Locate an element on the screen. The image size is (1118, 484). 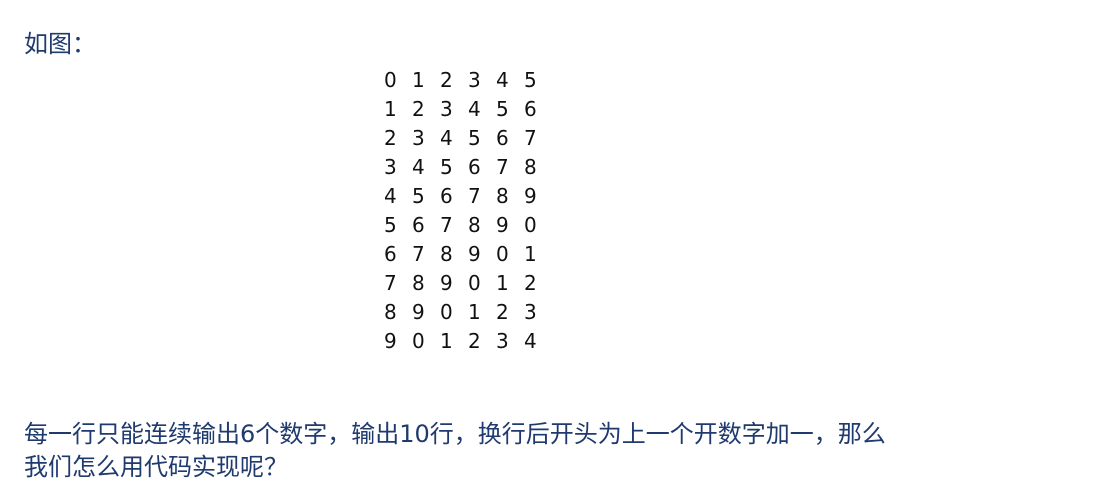
number-row: 890123 is located at coordinates (468, 312).